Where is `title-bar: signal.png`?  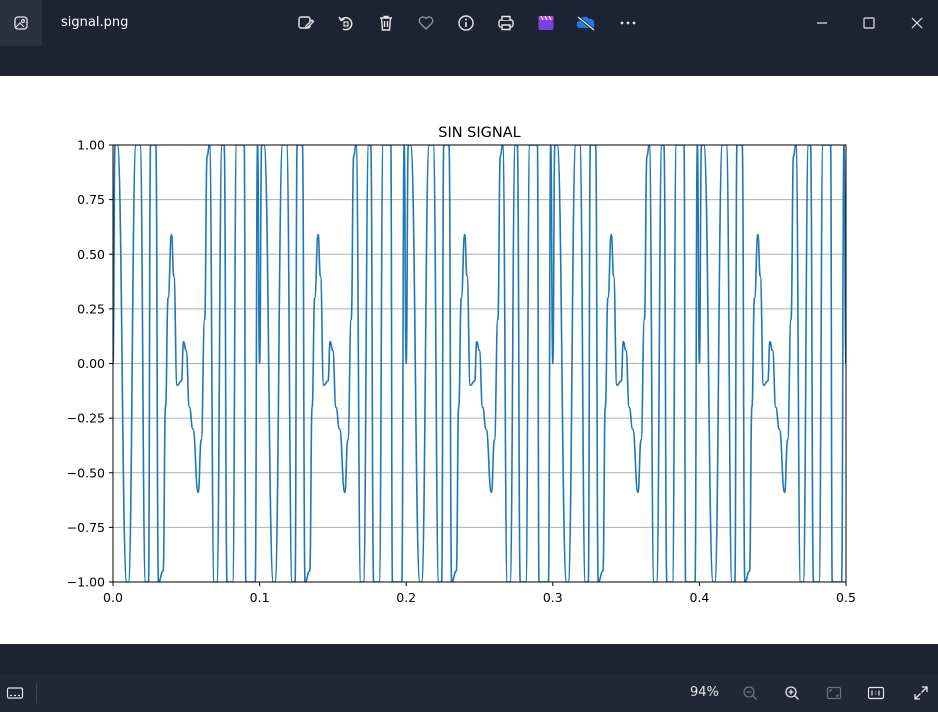
title-bar: signal.png is located at coordinates (469, 23).